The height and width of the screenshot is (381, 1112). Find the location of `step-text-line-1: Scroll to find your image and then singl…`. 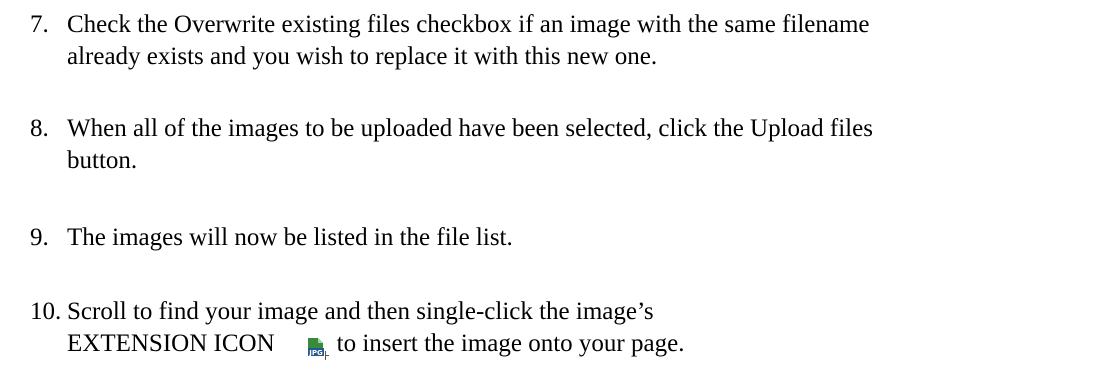

step-text-line-1: Scroll to find your image and then singl… is located at coordinates (360, 311).